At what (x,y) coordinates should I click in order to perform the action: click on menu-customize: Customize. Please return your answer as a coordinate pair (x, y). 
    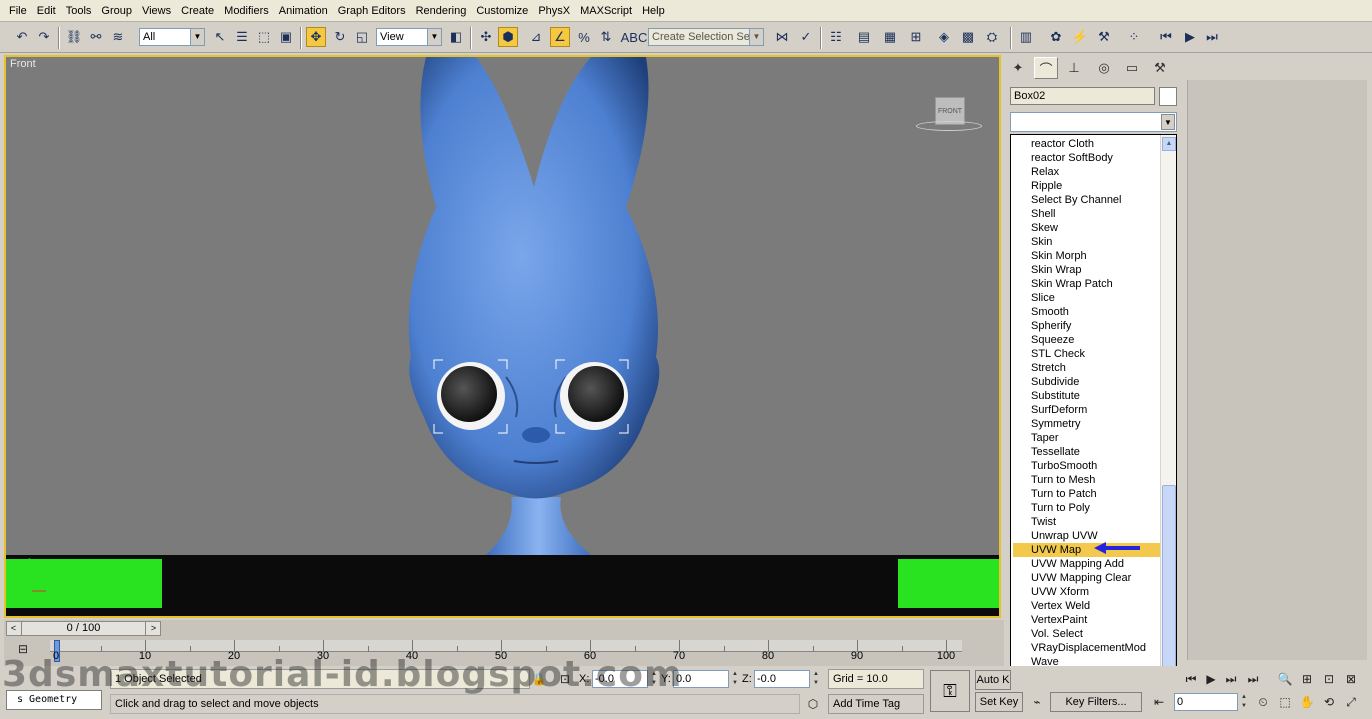
    Looking at the image, I should click on (502, 11).